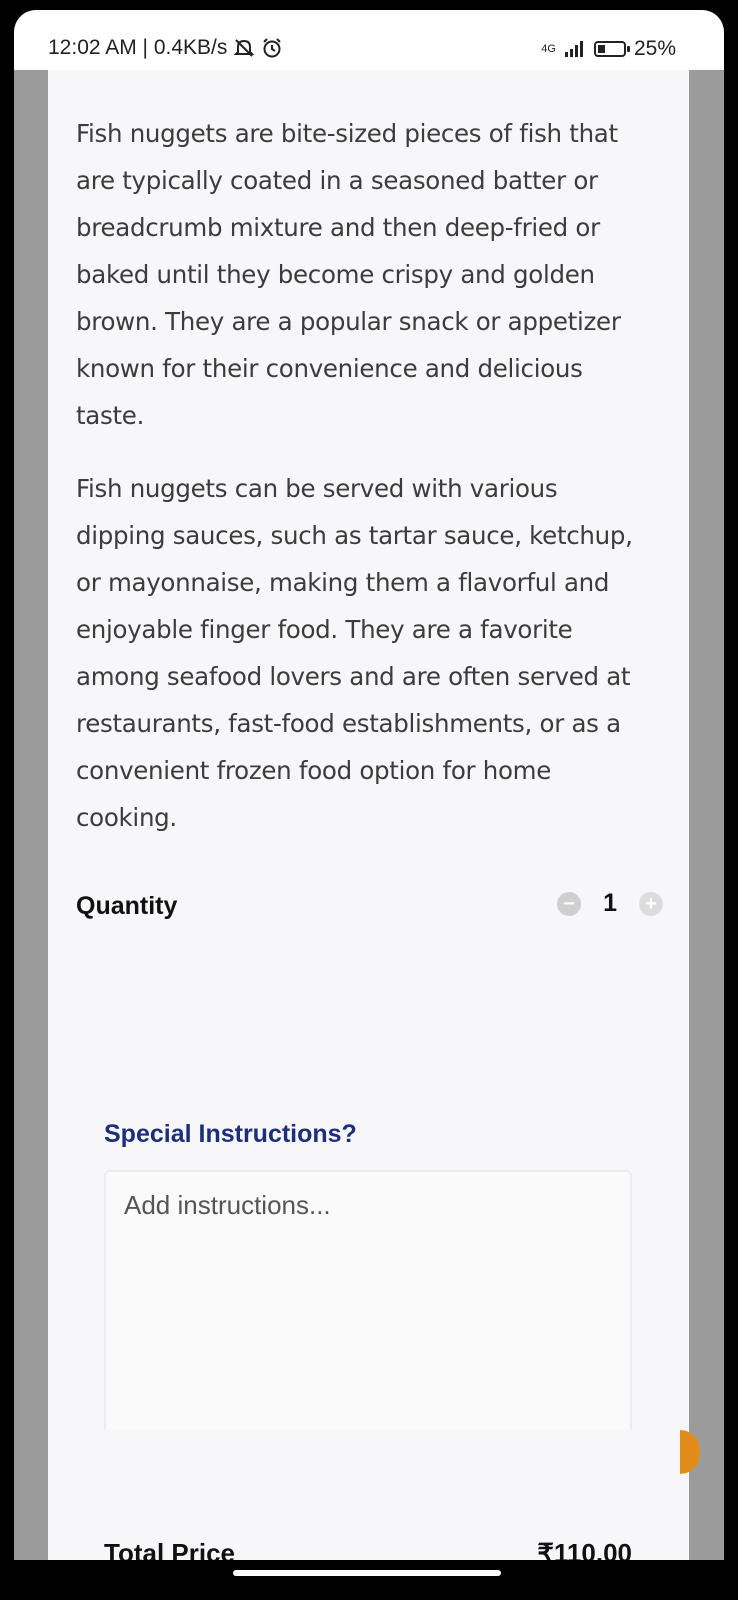 This screenshot has width=738, height=1600. I want to click on total-price-value: ₹110.00, so click(584, 1549).